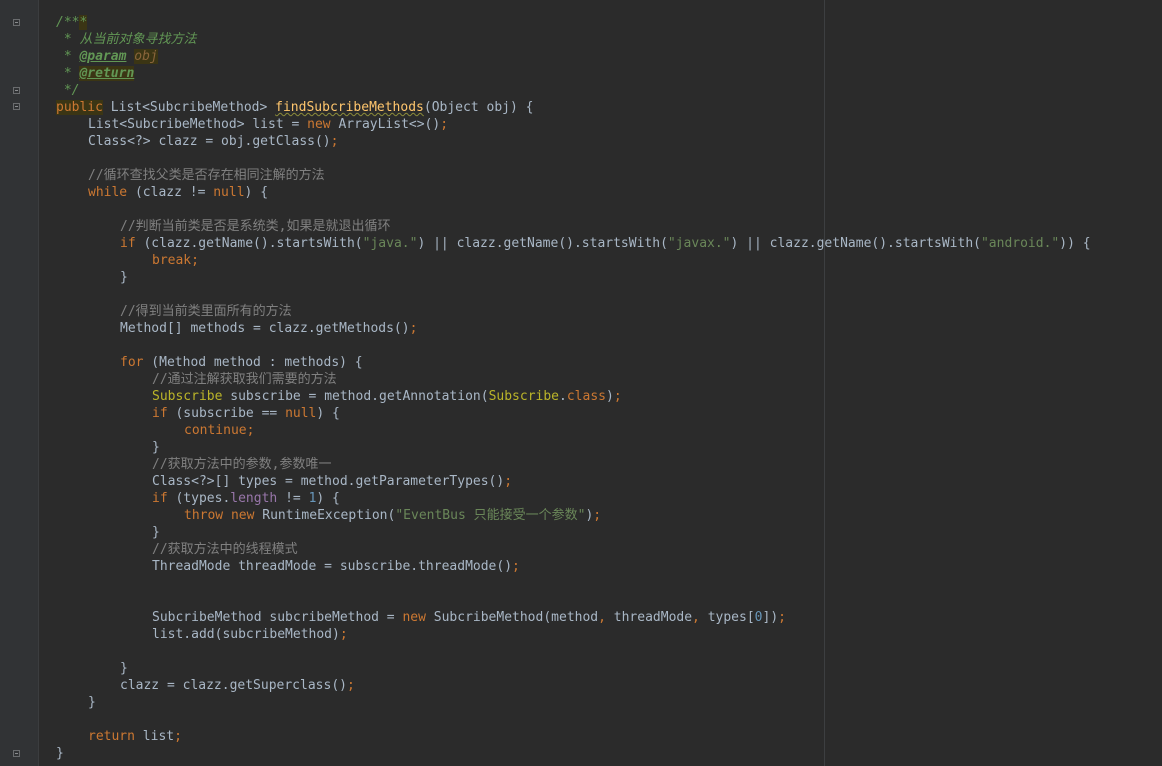  I want to click on code-token: (types., so click(199, 498).